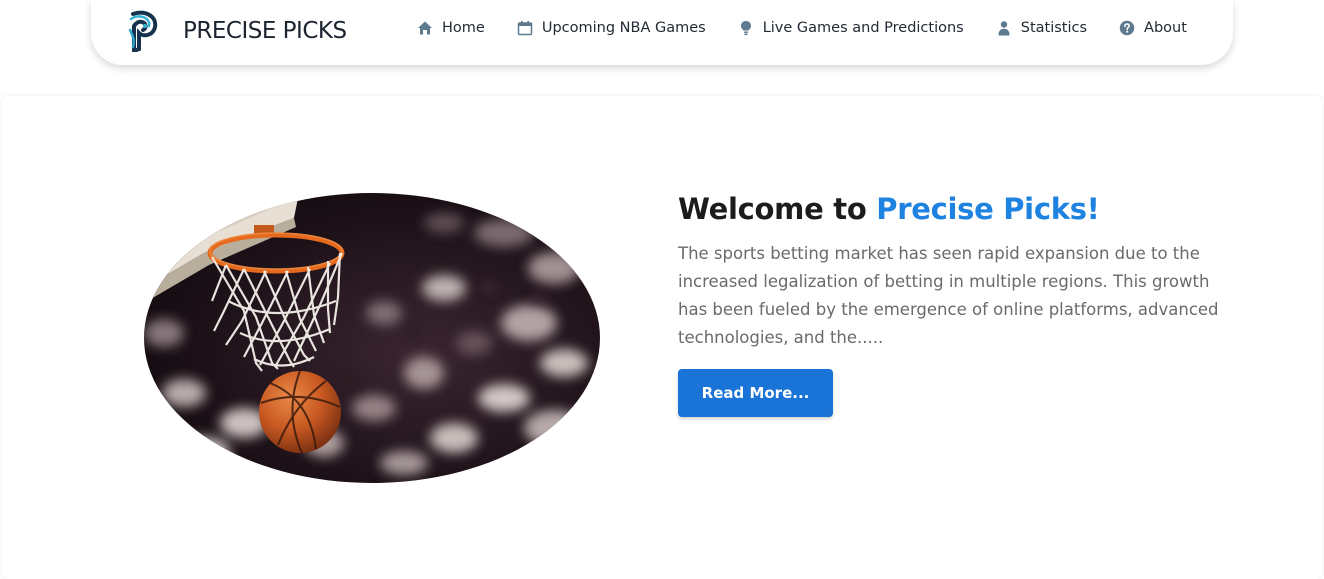 The height and width of the screenshot is (579, 1324). I want to click on precise-picks-logo, so click(143, 31).